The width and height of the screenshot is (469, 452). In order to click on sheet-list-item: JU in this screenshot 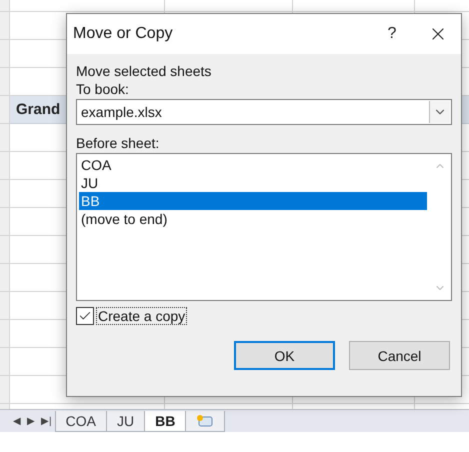, I will do `click(253, 183)`.